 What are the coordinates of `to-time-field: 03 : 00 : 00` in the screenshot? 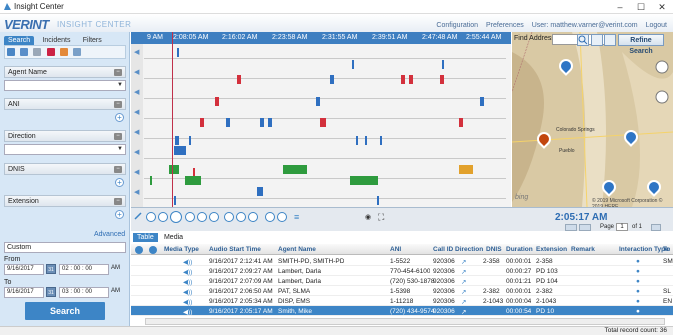 It's located at (84, 292).